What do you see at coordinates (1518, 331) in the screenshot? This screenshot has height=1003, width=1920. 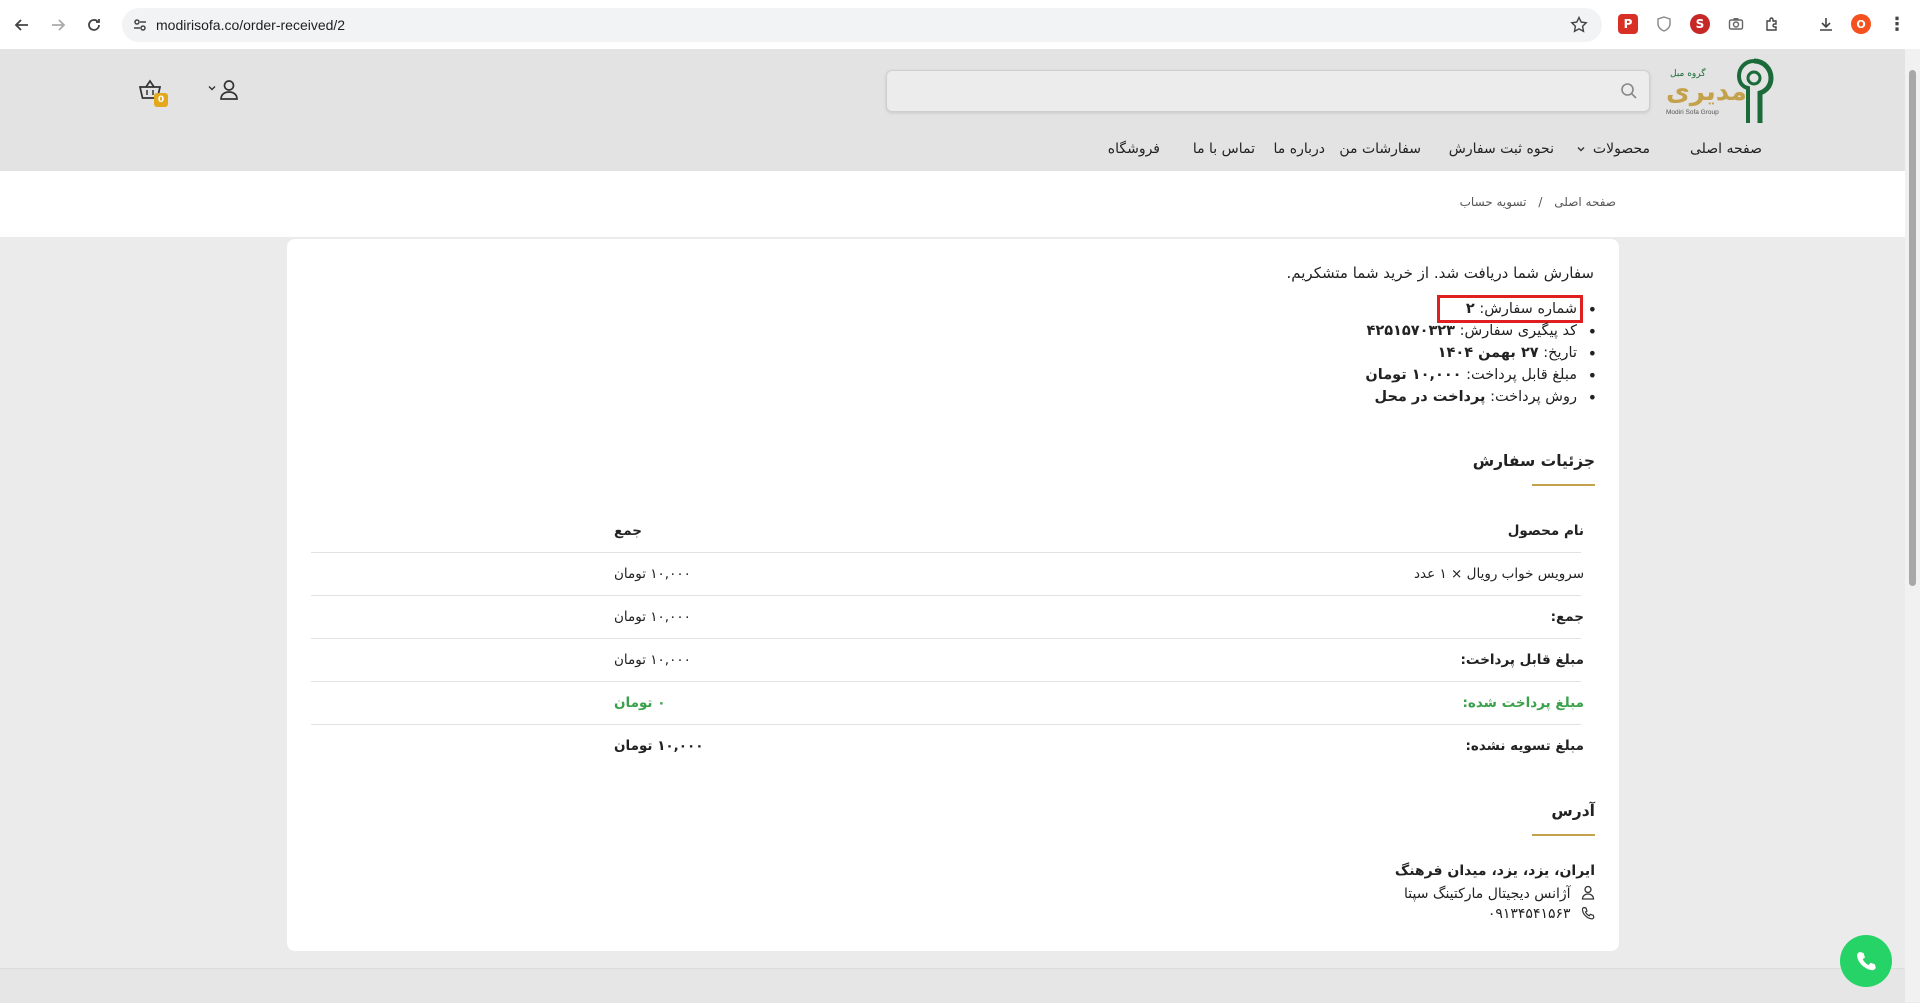 I see `tracking-code-label: کد پیگیری سفارش:` at bounding box center [1518, 331].